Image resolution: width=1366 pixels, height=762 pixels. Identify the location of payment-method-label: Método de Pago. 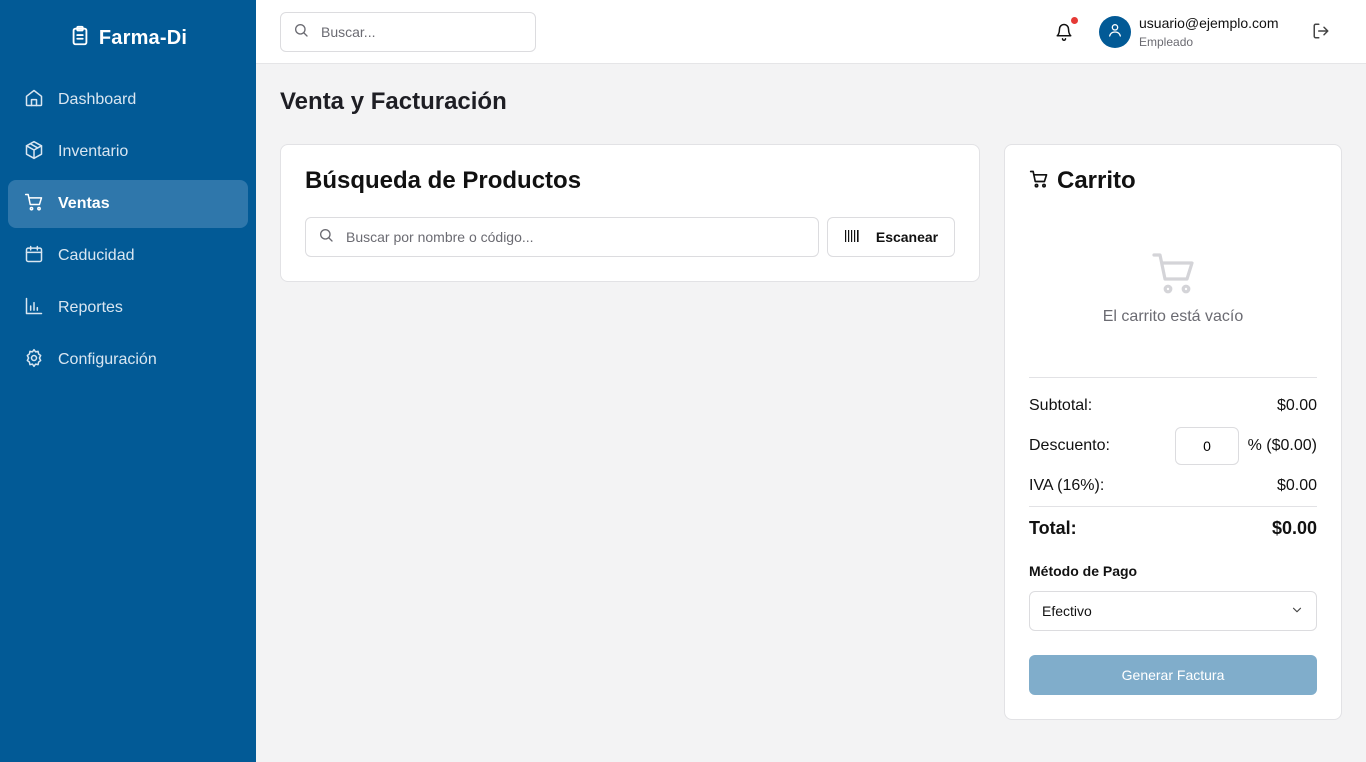
(1083, 571).